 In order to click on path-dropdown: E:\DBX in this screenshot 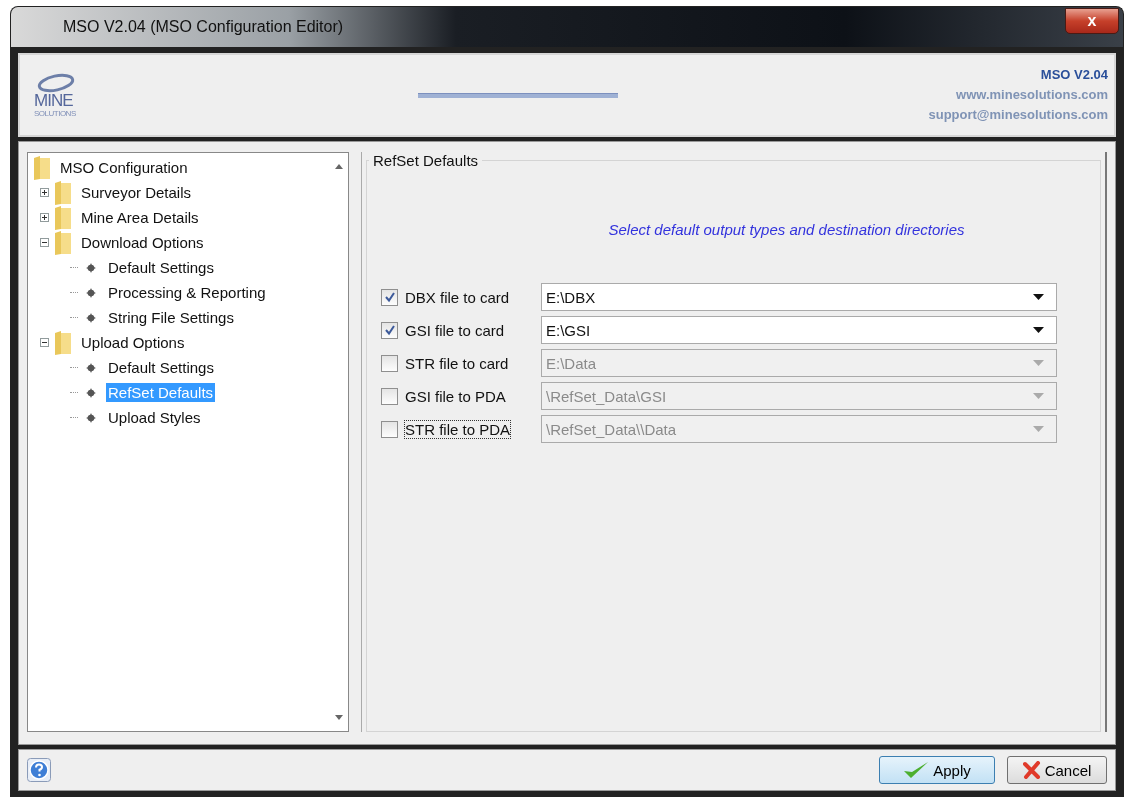, I will do `click(799, 297)`.